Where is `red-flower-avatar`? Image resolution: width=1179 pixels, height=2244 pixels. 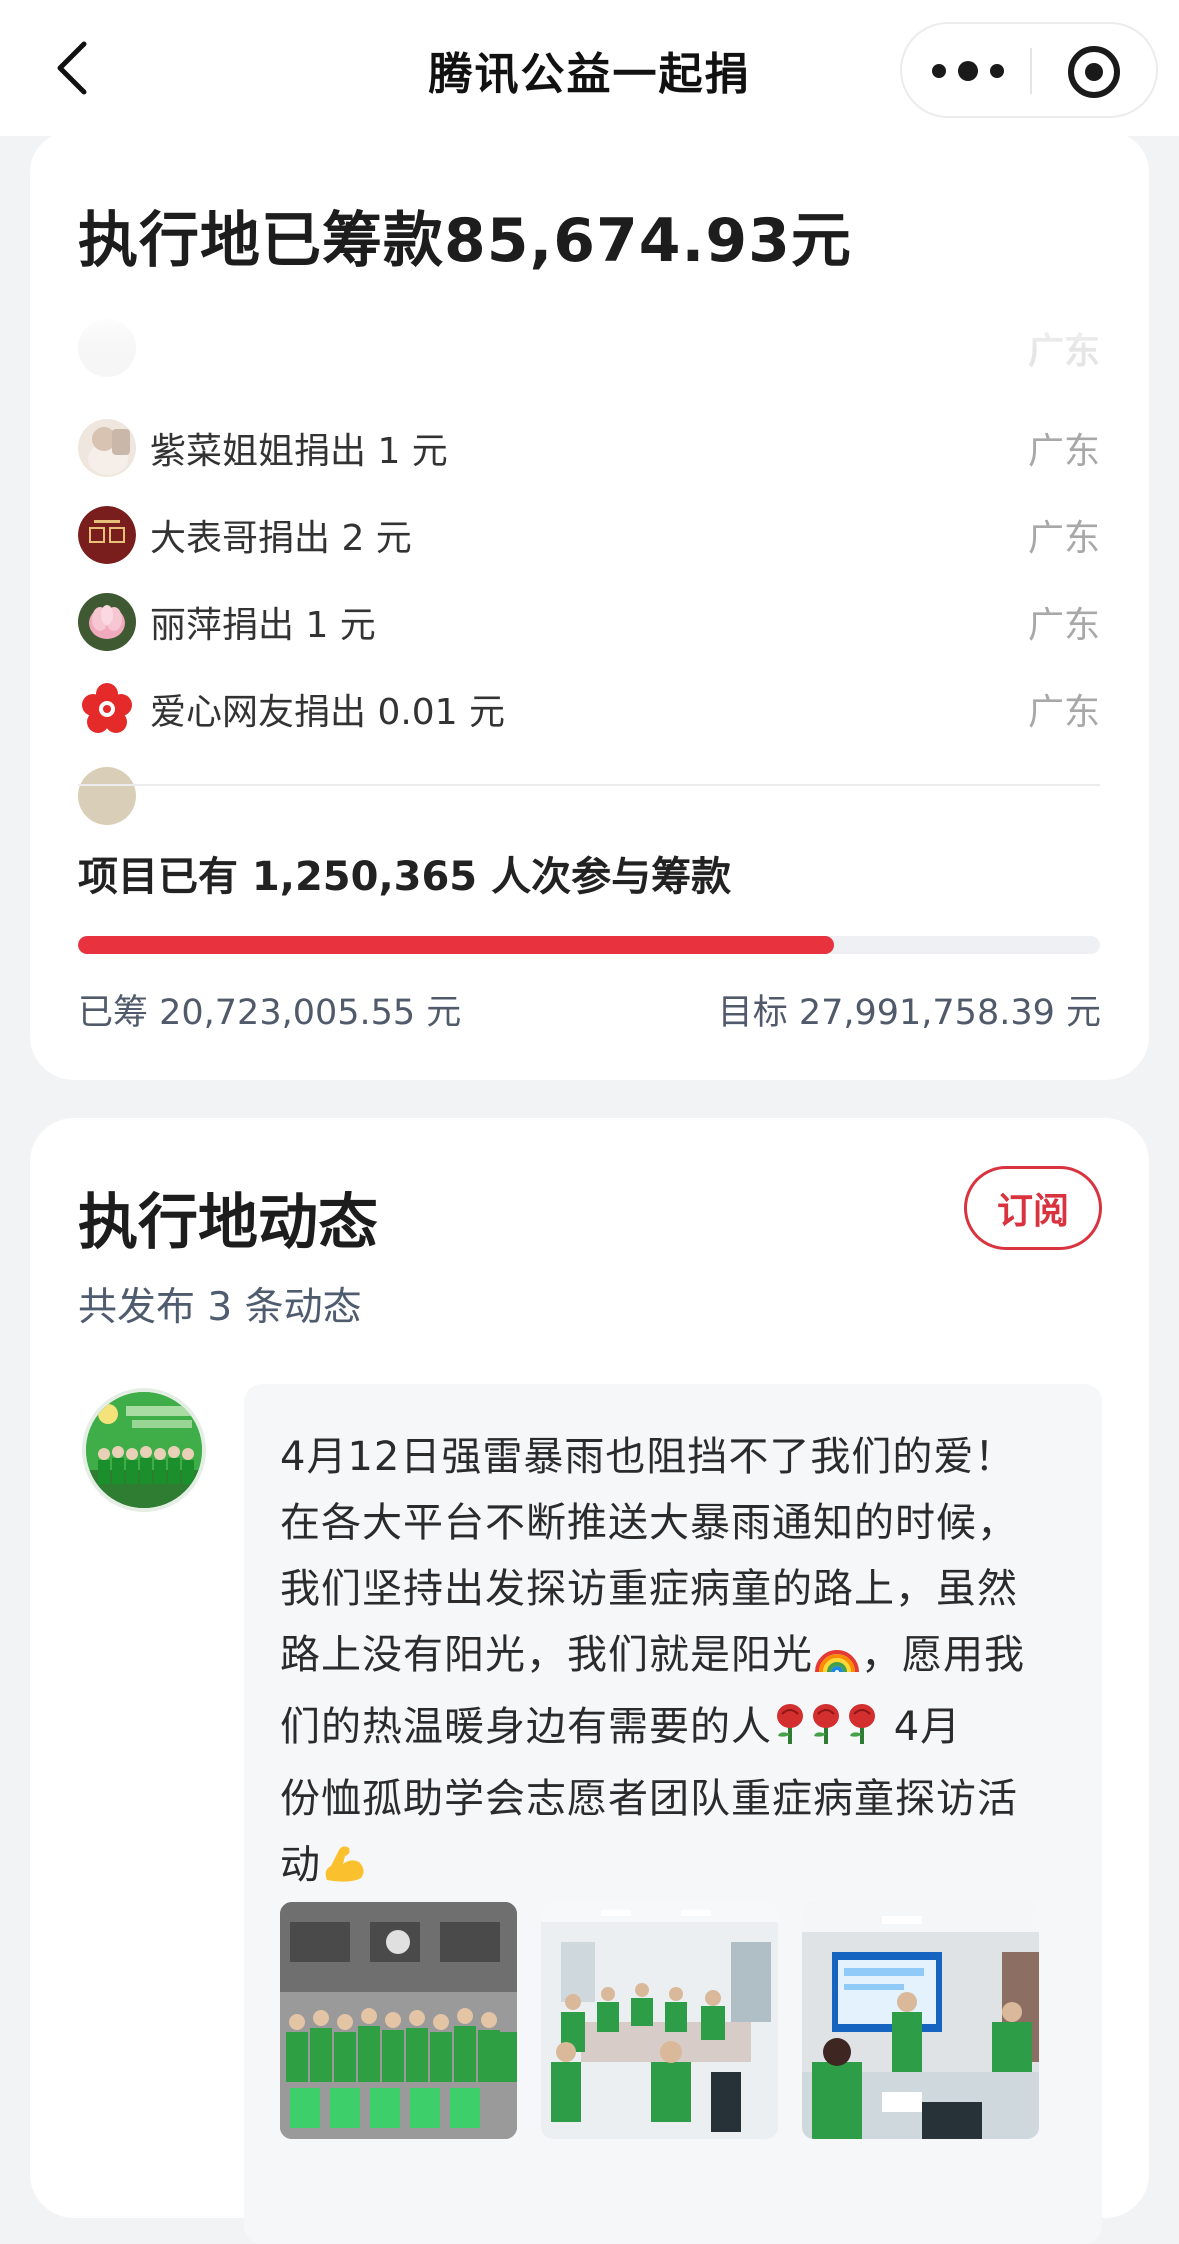
red-flower-avatar is located at coordinates (107, 709).